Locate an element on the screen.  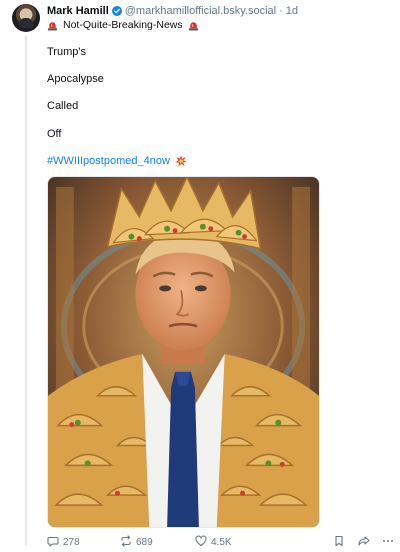
post-text-line: Trump's is located at coordinates (66, 52).